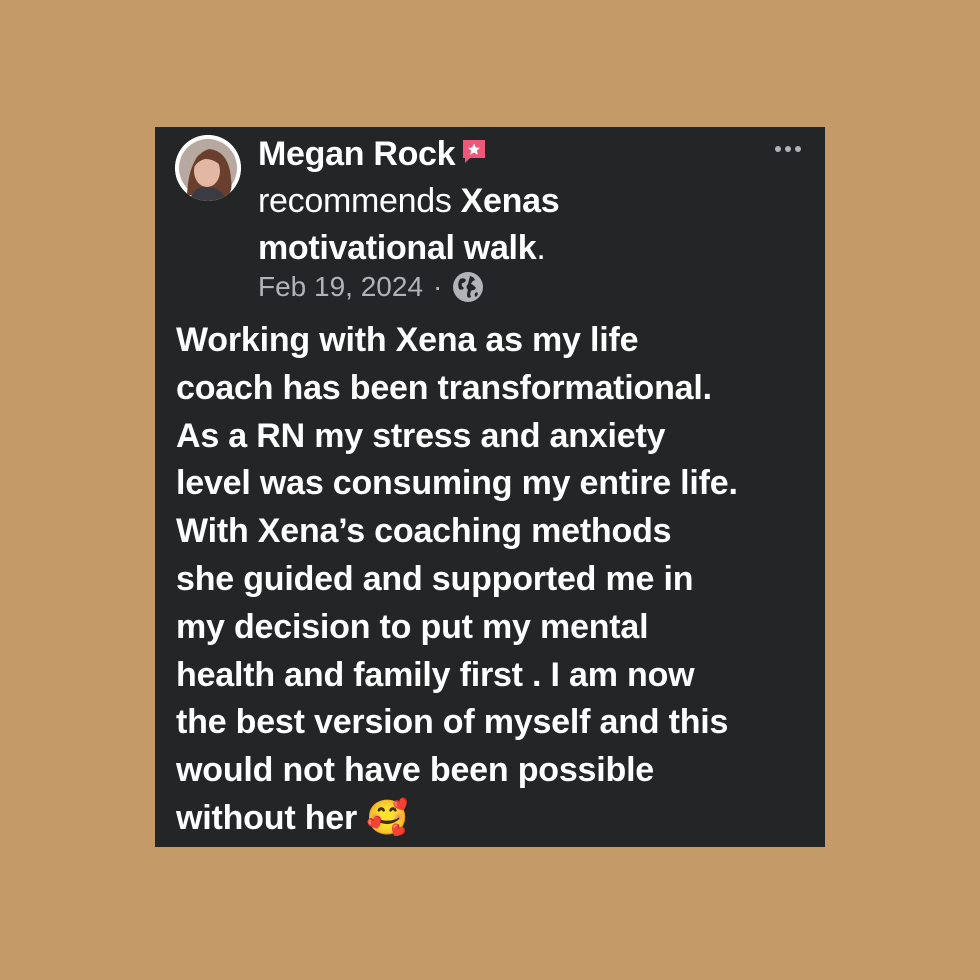 This screenshot has width=980, height=980. Describe the element at coordinates (340, 287) in the screenshot. I see `post-date: Feb 19, 2024` at that location.